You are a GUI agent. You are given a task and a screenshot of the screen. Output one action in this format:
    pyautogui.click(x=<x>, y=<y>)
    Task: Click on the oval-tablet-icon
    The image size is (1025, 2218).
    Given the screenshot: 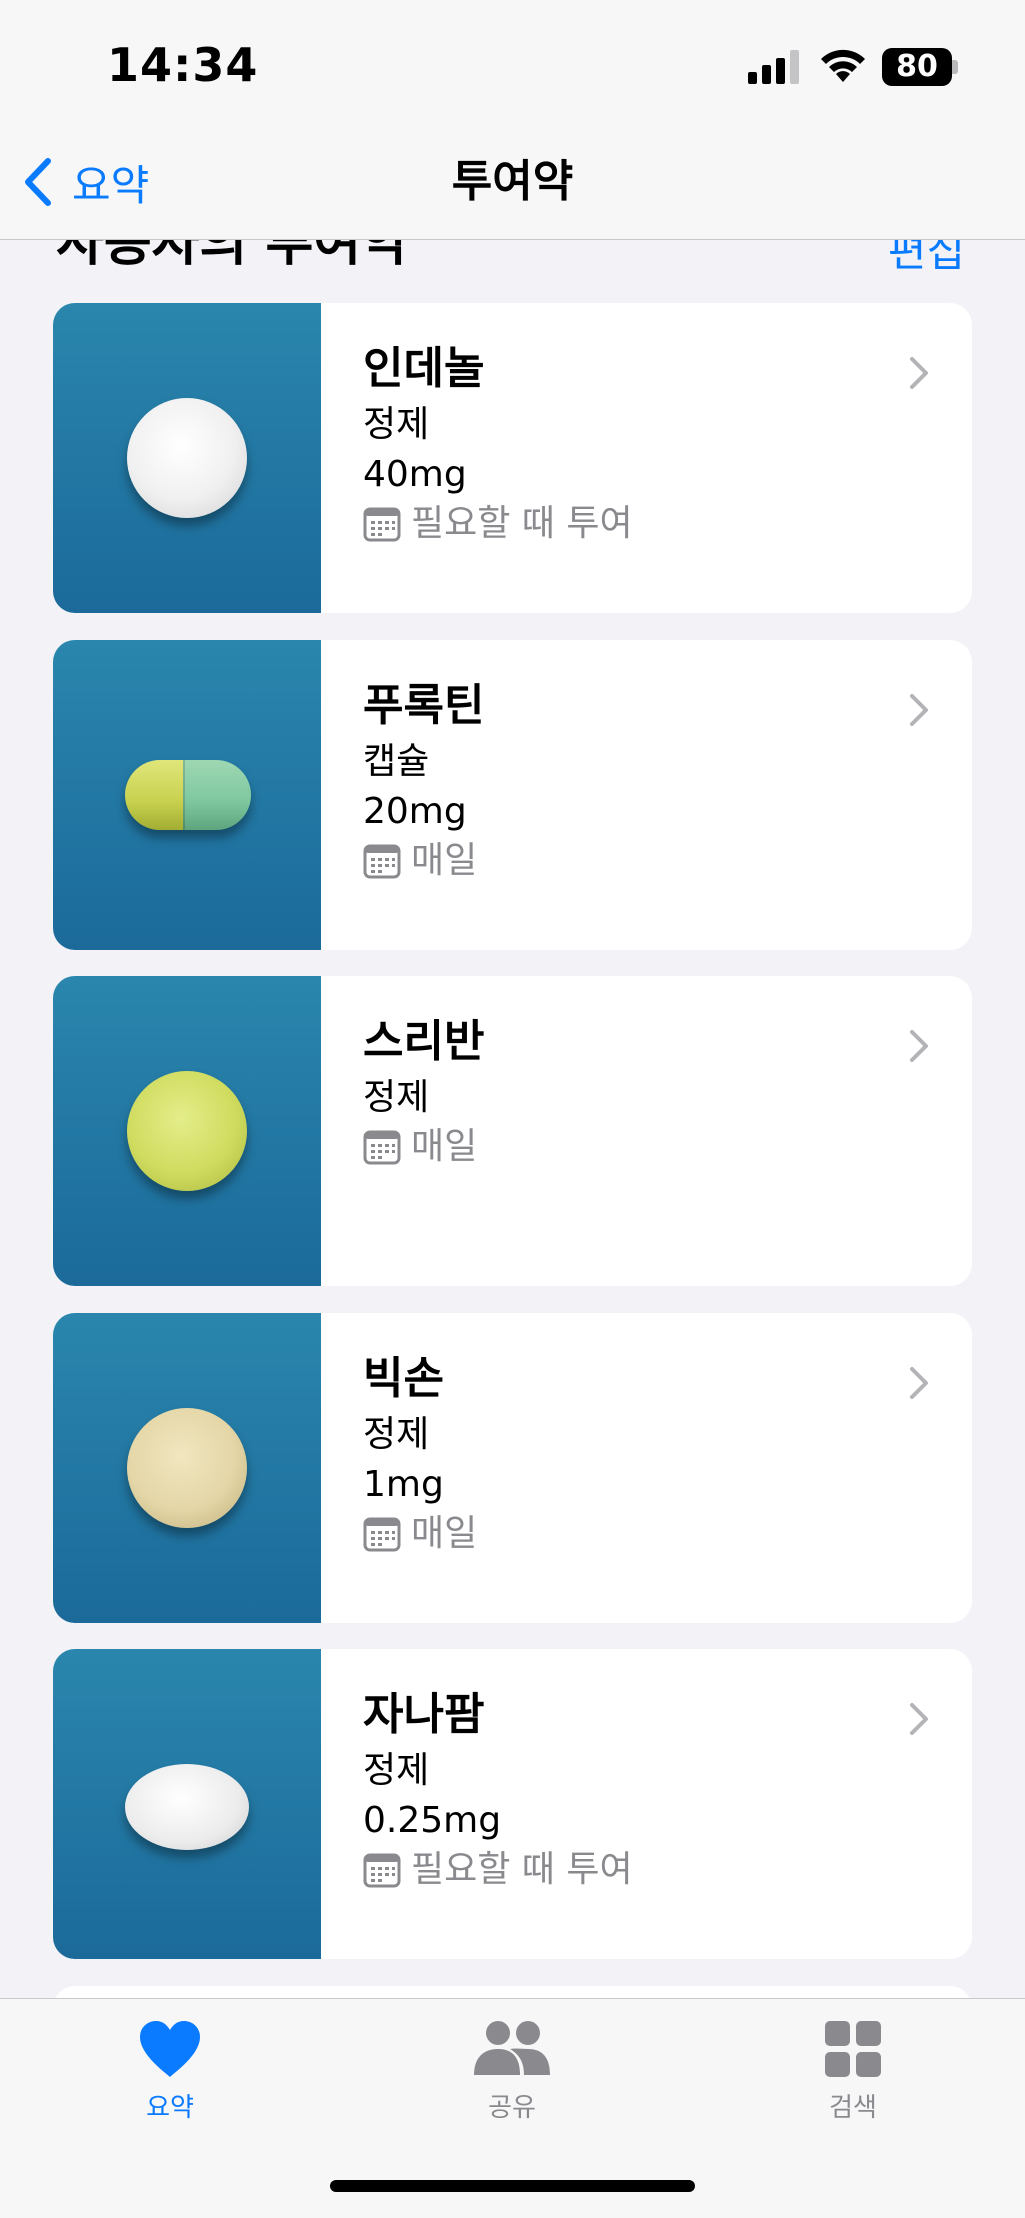 What is the action you would take?
    pyautogui.click(x=187, y=1807)
    